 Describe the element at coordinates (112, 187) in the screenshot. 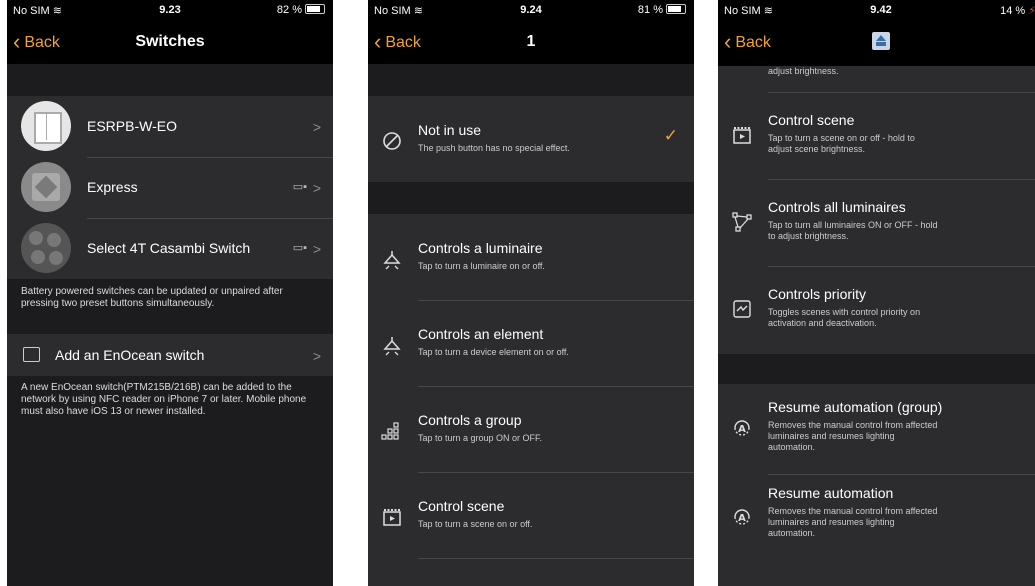

I see `switch-name: Express` at that location.